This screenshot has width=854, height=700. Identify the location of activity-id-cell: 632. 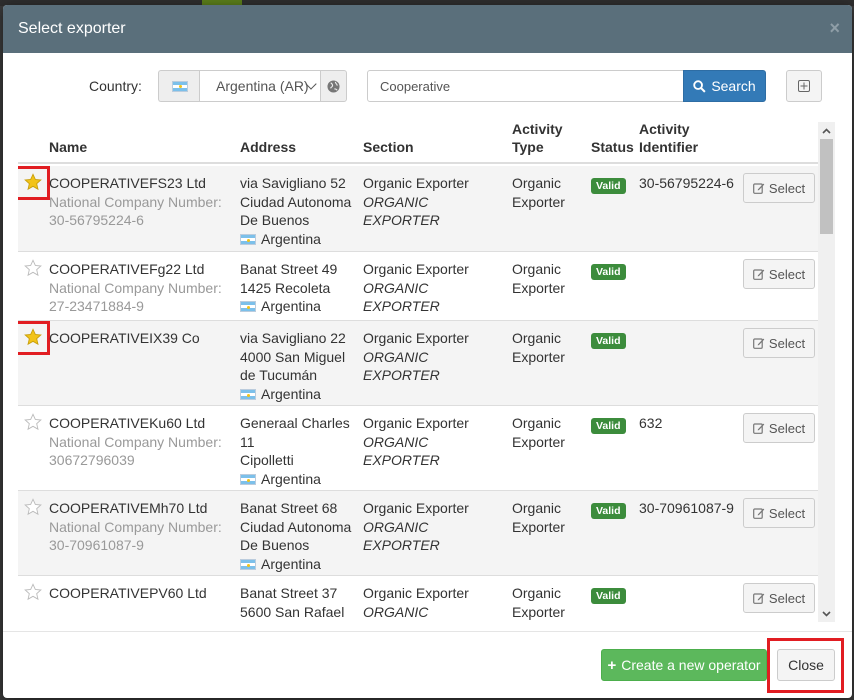
(689, 423).